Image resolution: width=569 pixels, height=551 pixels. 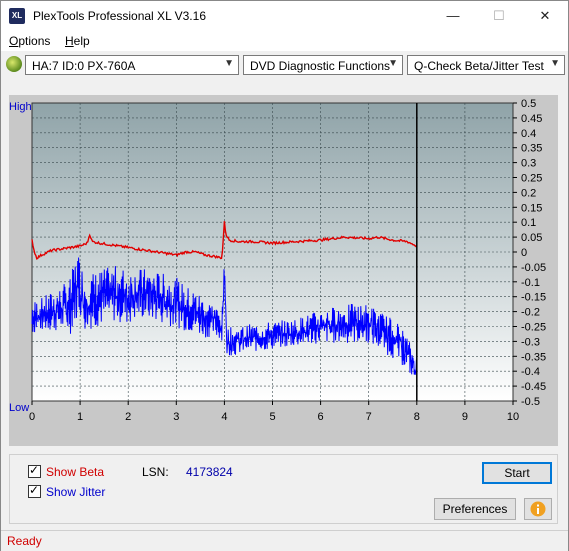 I want to click on y-tick-label: 0.15, so click(x=531, y=208).